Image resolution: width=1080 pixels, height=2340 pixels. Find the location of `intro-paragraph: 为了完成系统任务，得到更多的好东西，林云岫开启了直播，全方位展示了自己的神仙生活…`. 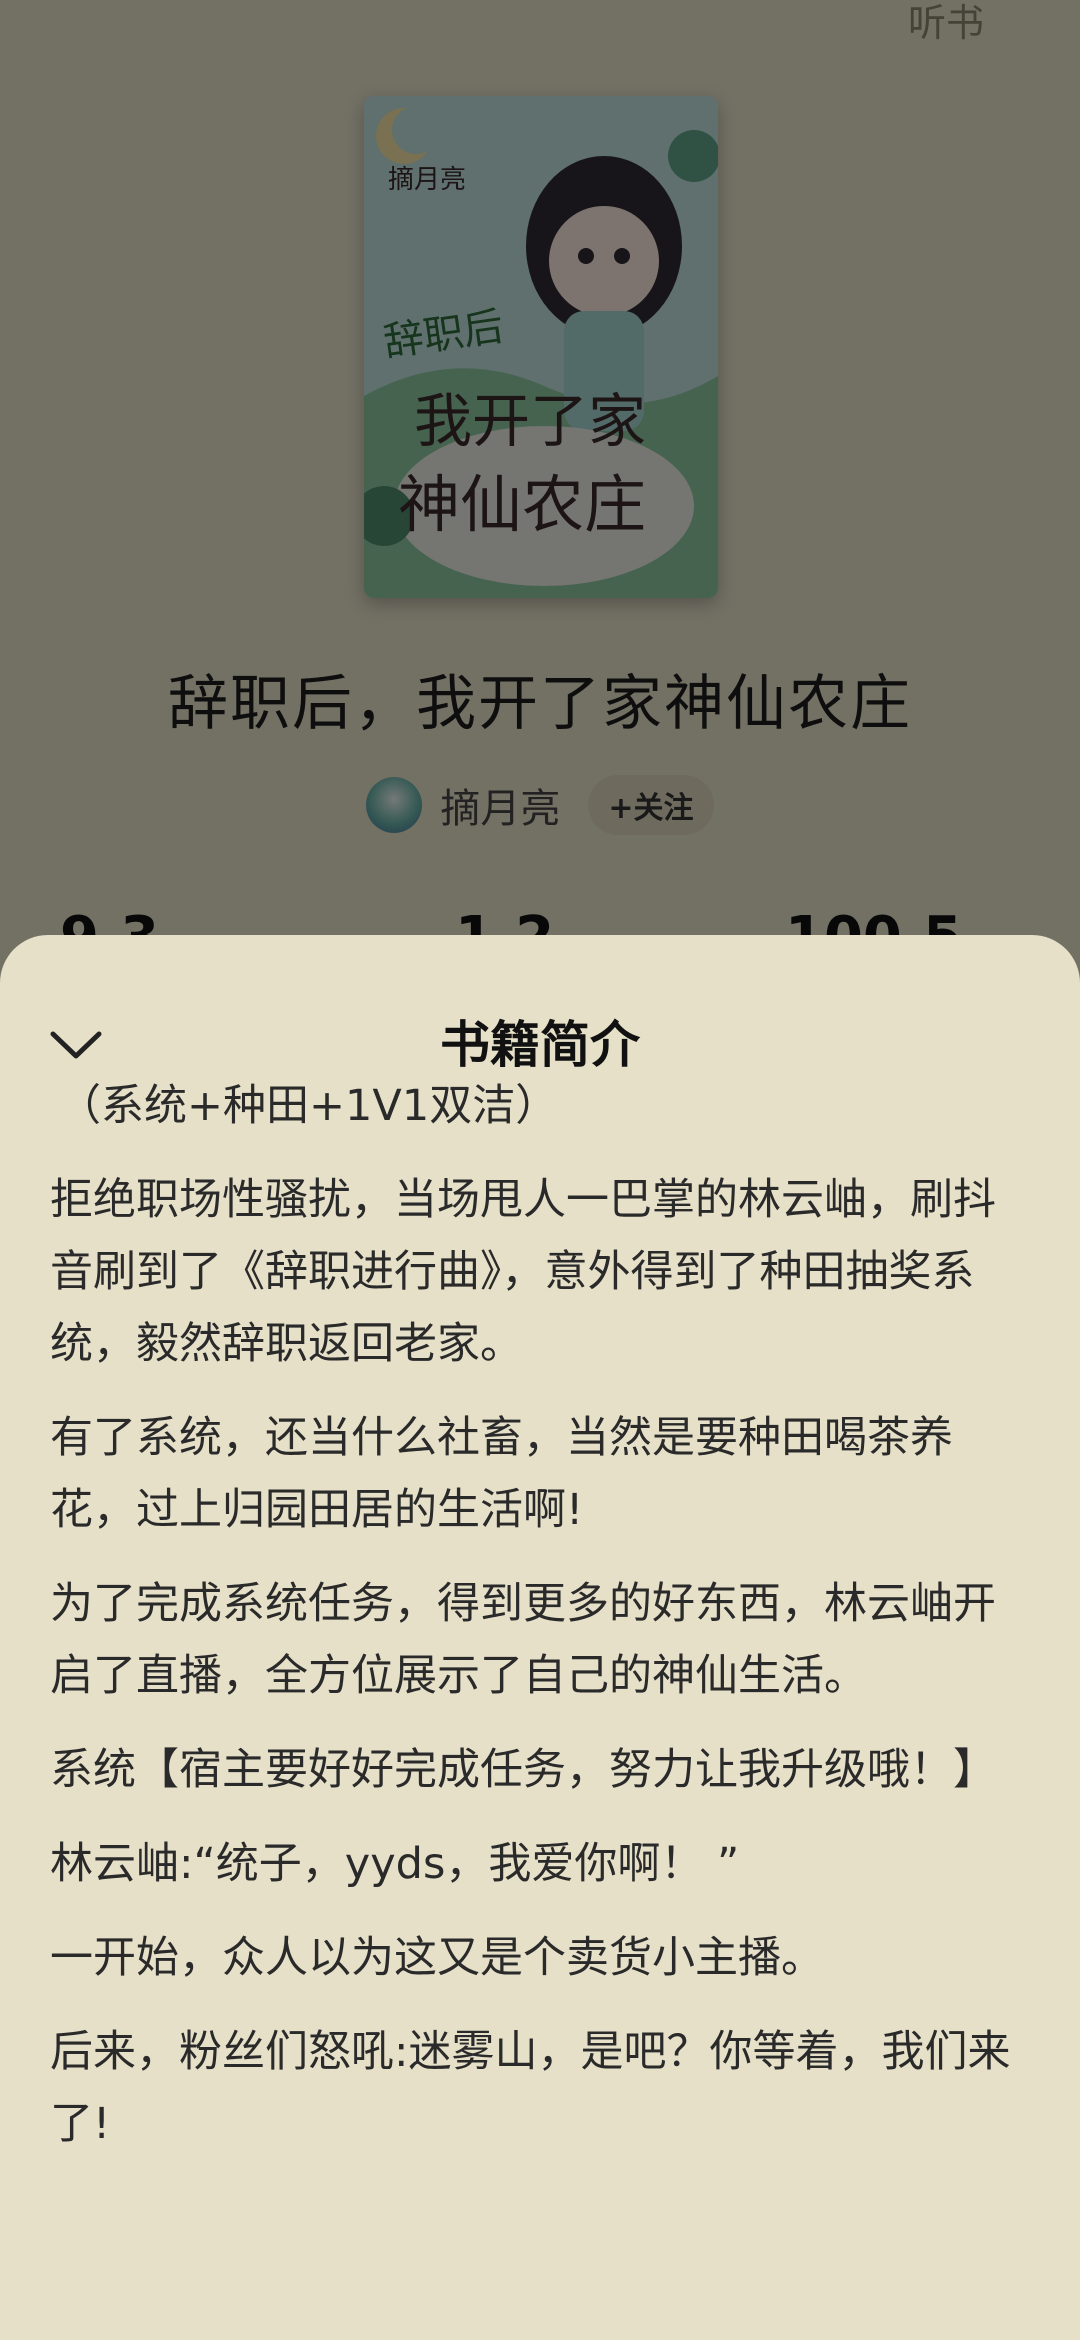

intro-paragraph: 为了完成系统任务，得到更多的好东西，林云岫开启了直播，全方位展示了自己的神仙生活… is located at coordinates (523, 1640).